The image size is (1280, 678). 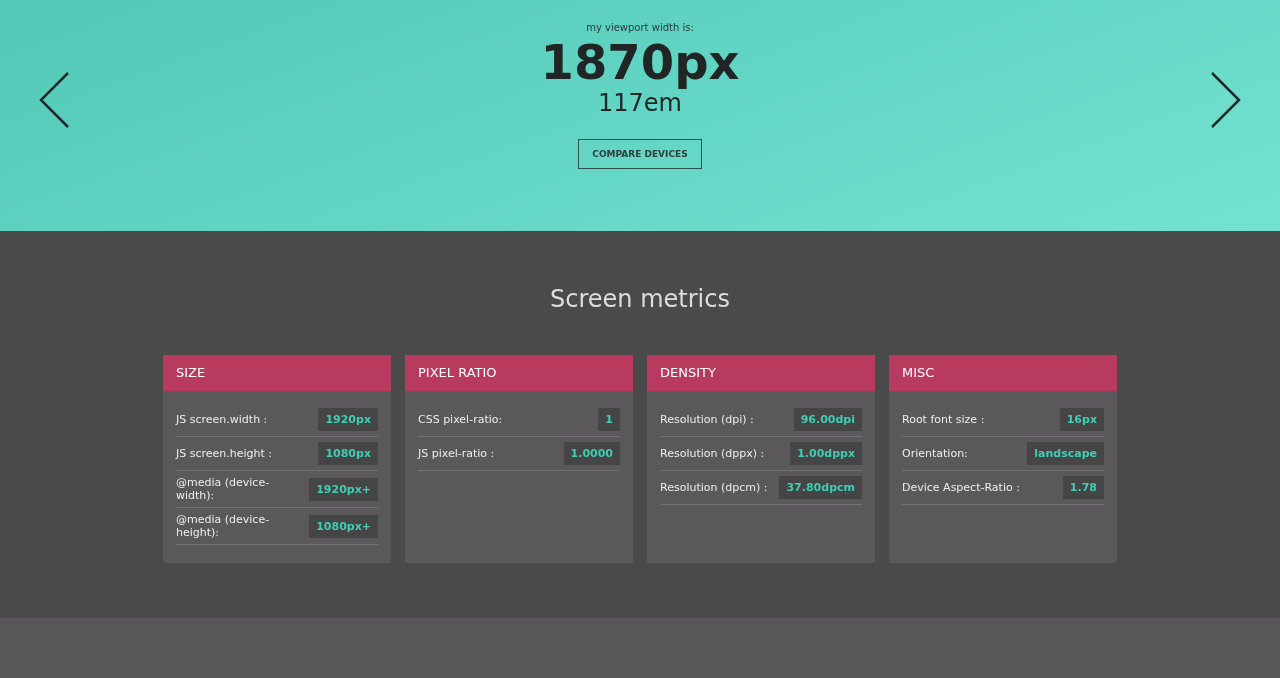 What do you see at coordinates (456, 453) in the screenshot?
I see `metric-label: JS pixel-ratio :` at bounding box center [456, 453].